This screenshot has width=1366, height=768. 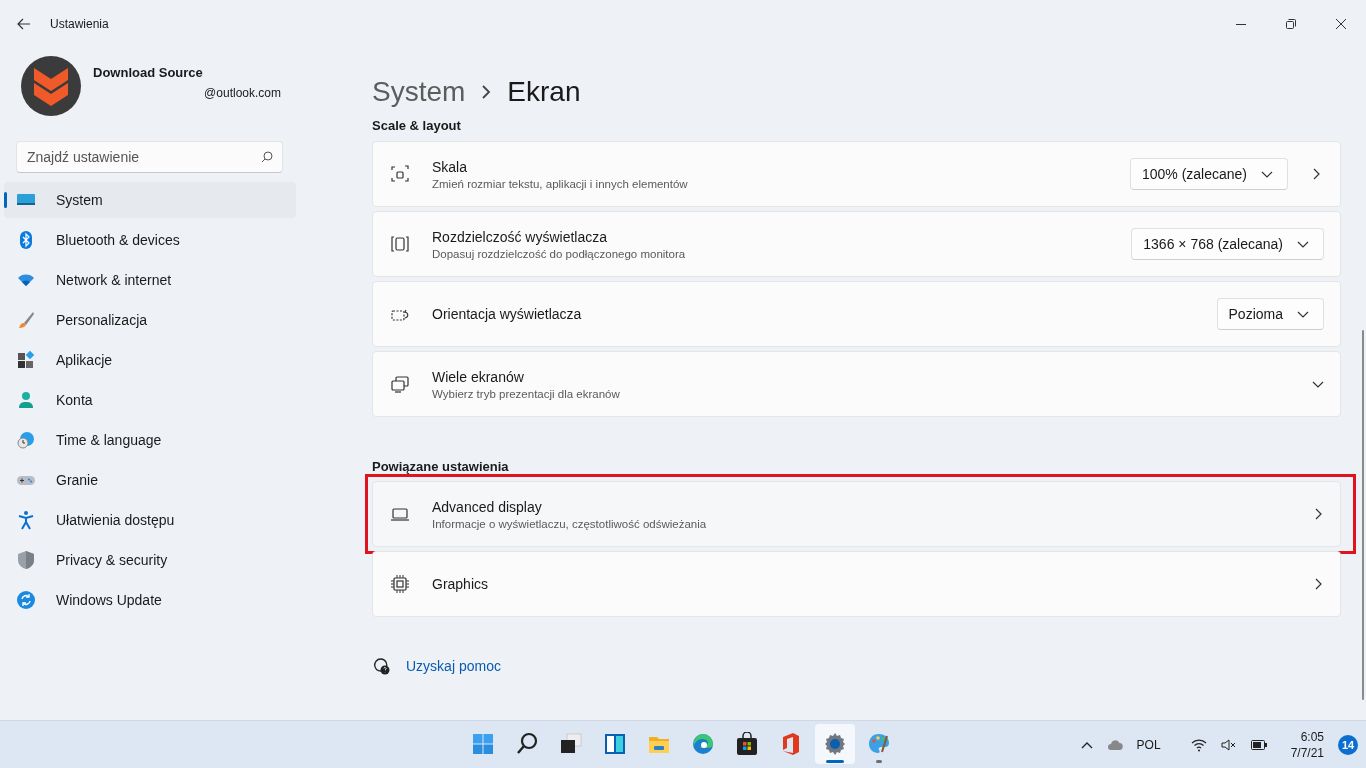 What do you see at coordinates (1227, 244) in the screenshot?
I see `dropdown: 1366 × 768 (zalecana)` at bounding box center [1227, 244].